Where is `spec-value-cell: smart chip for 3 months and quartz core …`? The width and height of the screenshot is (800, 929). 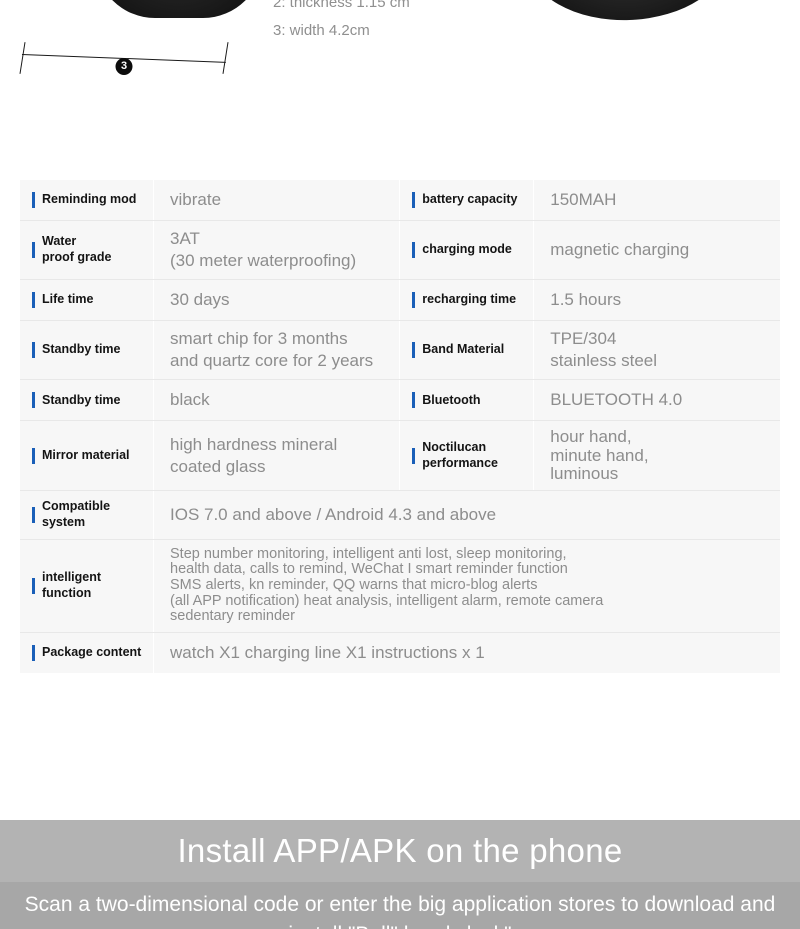 spec-value-cell: smart chip for 3 months and quartz core … is located at coordinates (277, 350).